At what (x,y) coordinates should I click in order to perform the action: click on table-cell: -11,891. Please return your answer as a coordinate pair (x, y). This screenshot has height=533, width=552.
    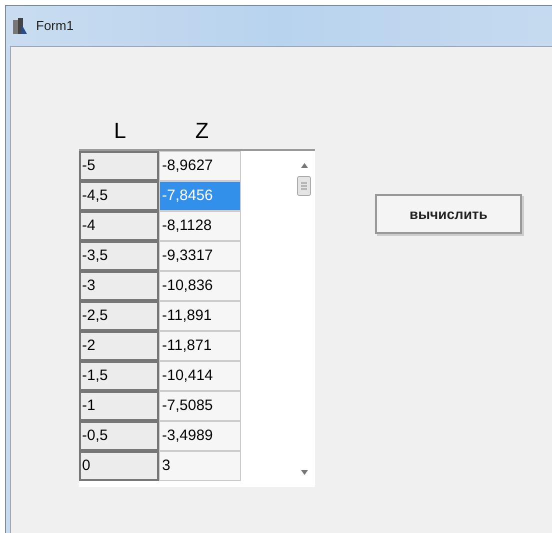
    Looking at the image, I should click on (200, 316).